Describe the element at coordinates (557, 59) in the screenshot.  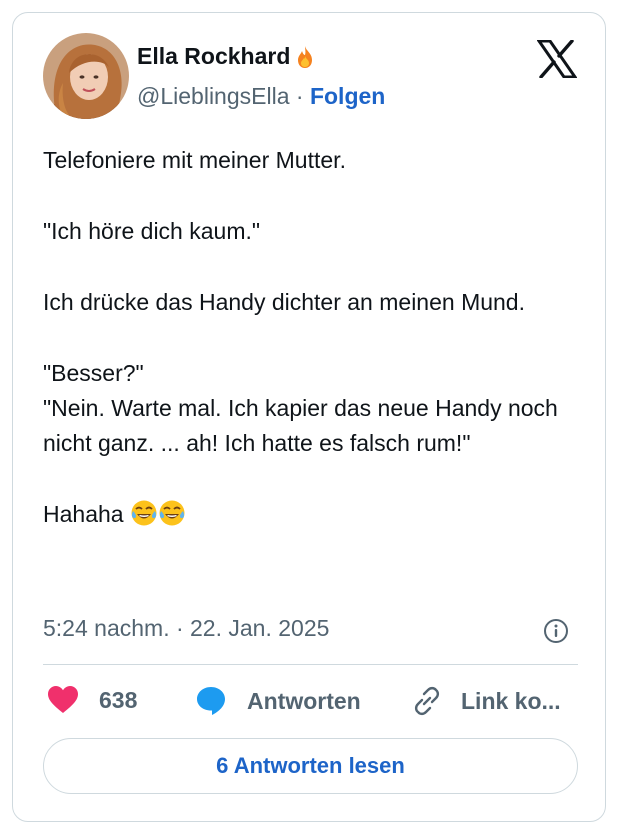
I see `x-logo-icon` at that location.